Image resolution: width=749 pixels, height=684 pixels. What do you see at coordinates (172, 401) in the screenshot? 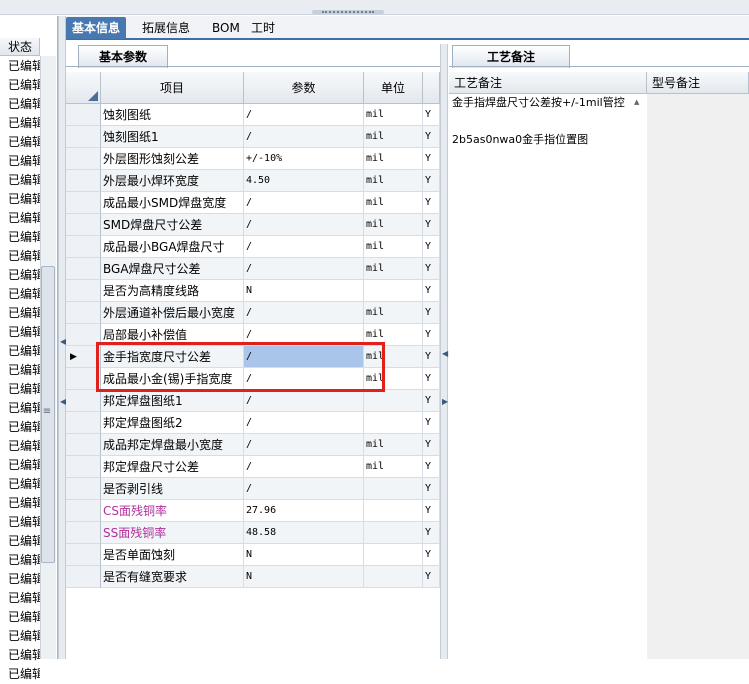
I see `cell-item: 邦定焊盘图纸1` at bounding box center [172, 401].